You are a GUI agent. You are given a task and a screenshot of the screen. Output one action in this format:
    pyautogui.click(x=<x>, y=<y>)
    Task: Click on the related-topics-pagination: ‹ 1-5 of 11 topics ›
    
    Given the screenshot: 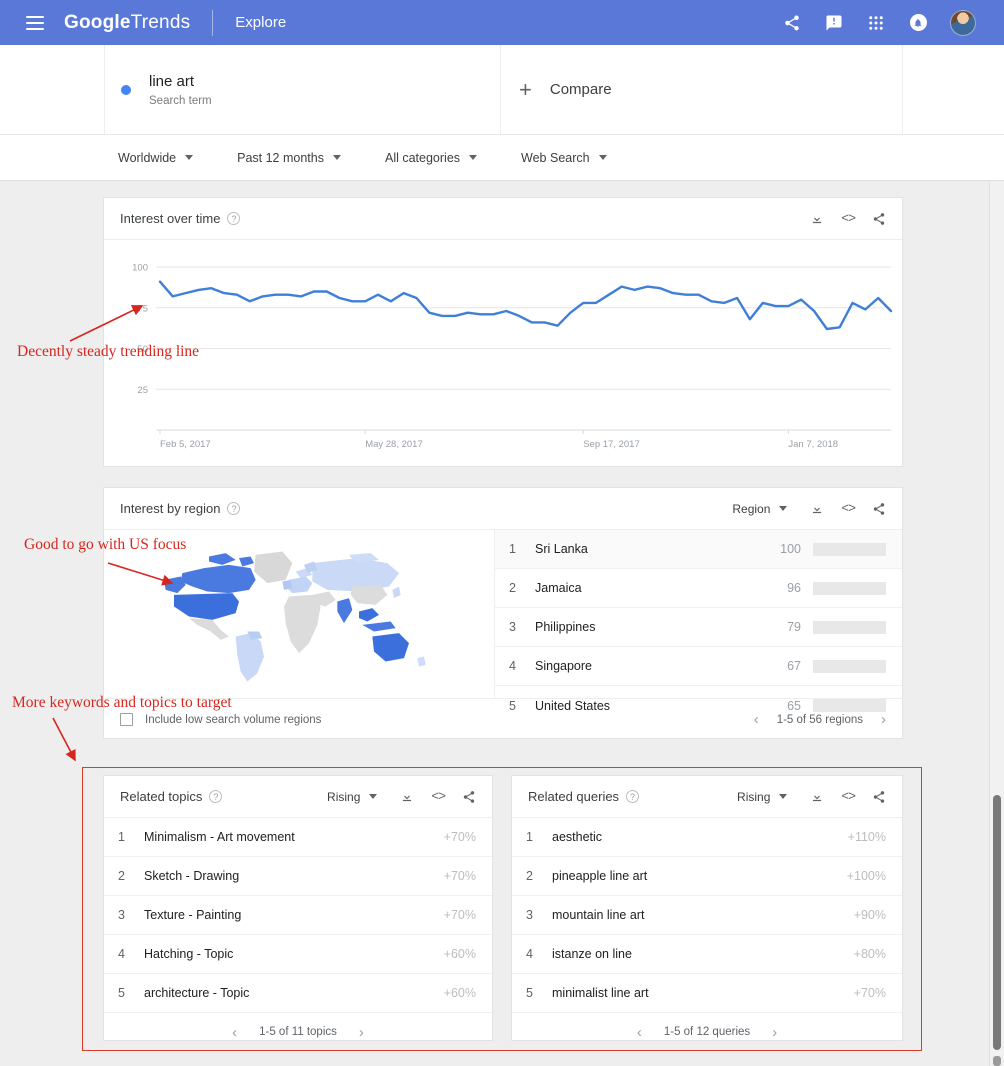 What is the action you would take?
    pyautogui.click(x=298, y=1032)
    